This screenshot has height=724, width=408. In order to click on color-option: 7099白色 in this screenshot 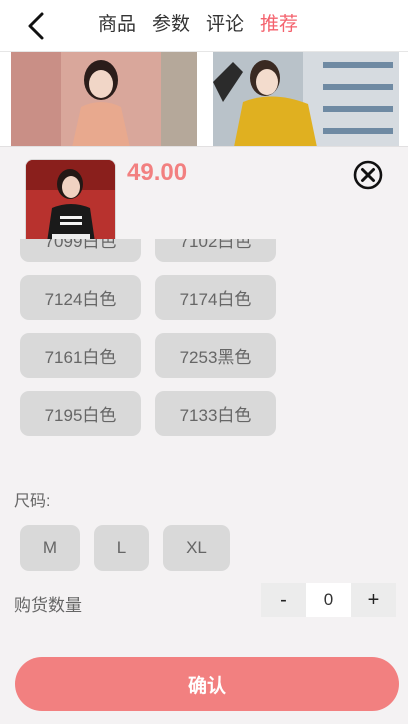, I will do `click(80, 250)`.